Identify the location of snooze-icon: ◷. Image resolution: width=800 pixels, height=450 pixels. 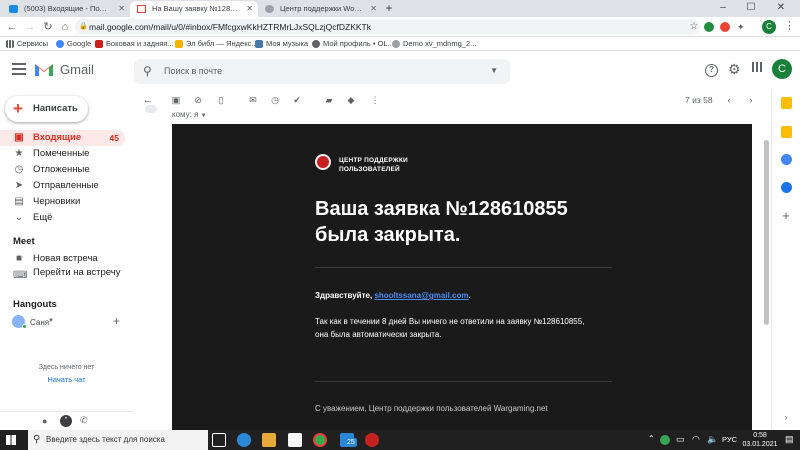
(275, 100).